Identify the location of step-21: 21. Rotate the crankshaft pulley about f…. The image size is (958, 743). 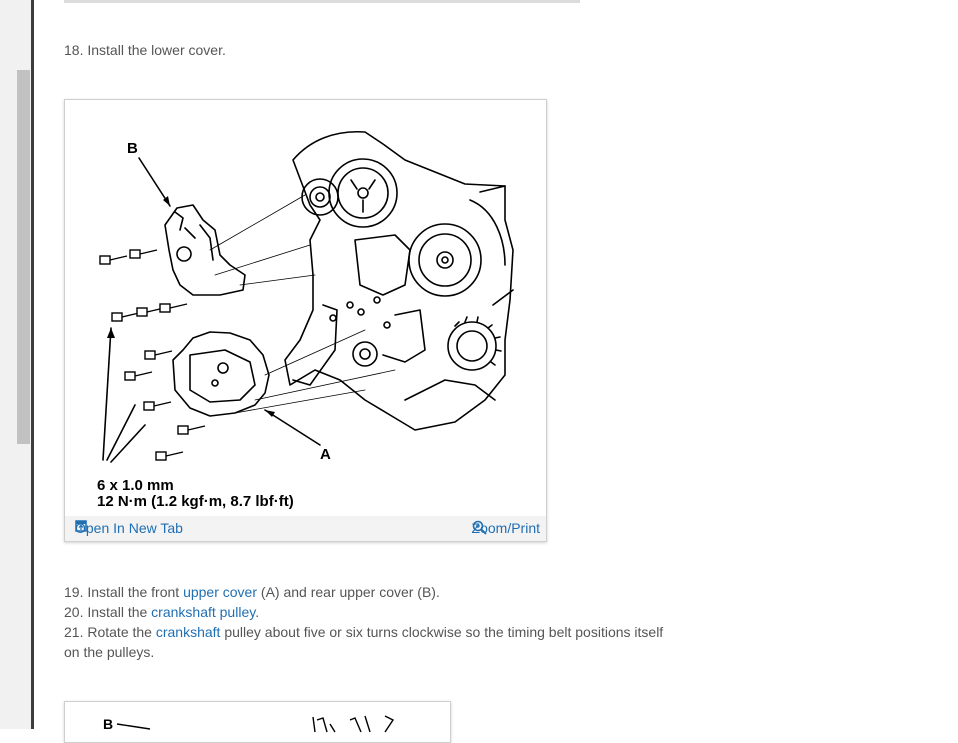
(363, 632).